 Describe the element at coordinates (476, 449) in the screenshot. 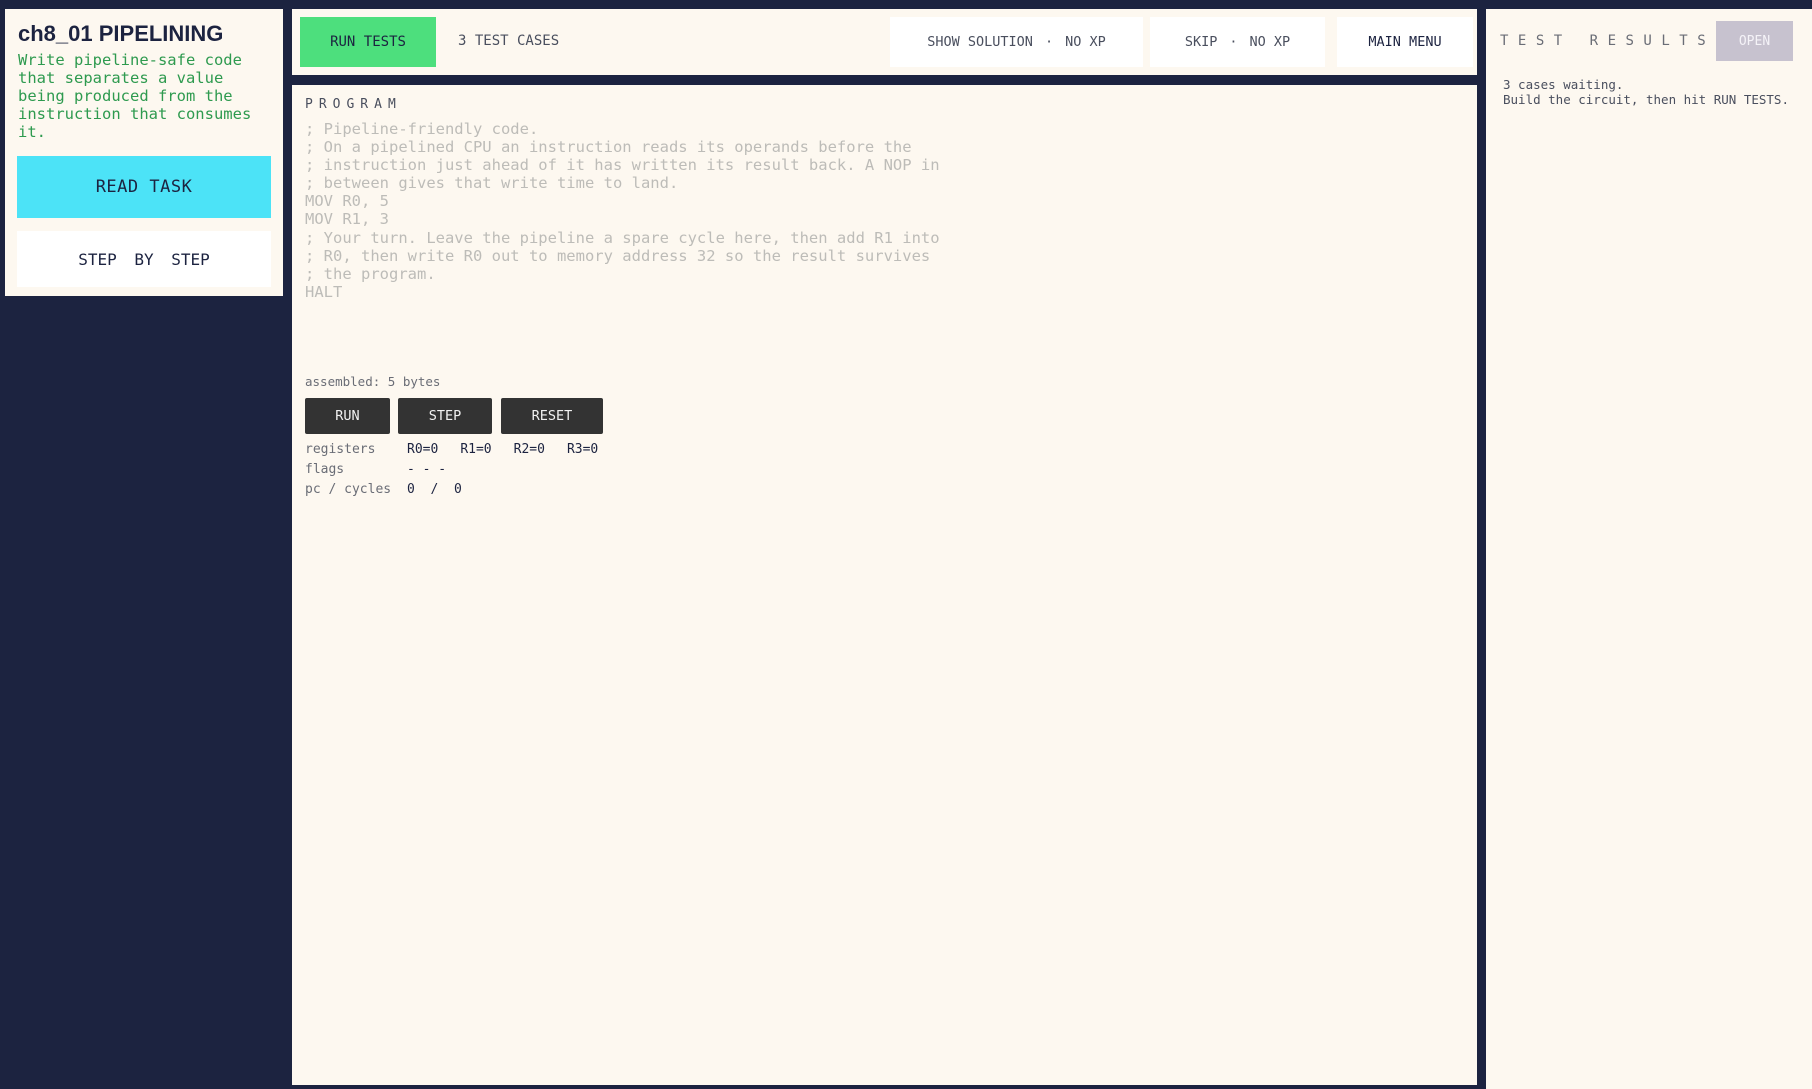

I see `register-r1: R1=0` at that location.